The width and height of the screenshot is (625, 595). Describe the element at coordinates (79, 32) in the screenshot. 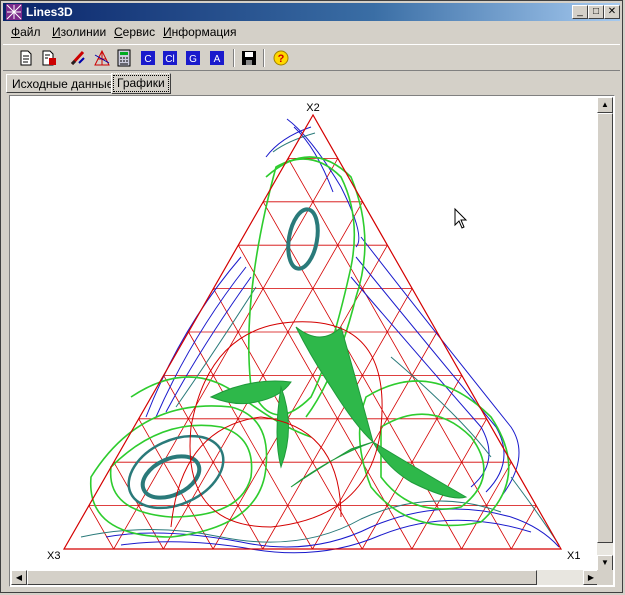

I see `menu-isolines: Изолинии` at that location.